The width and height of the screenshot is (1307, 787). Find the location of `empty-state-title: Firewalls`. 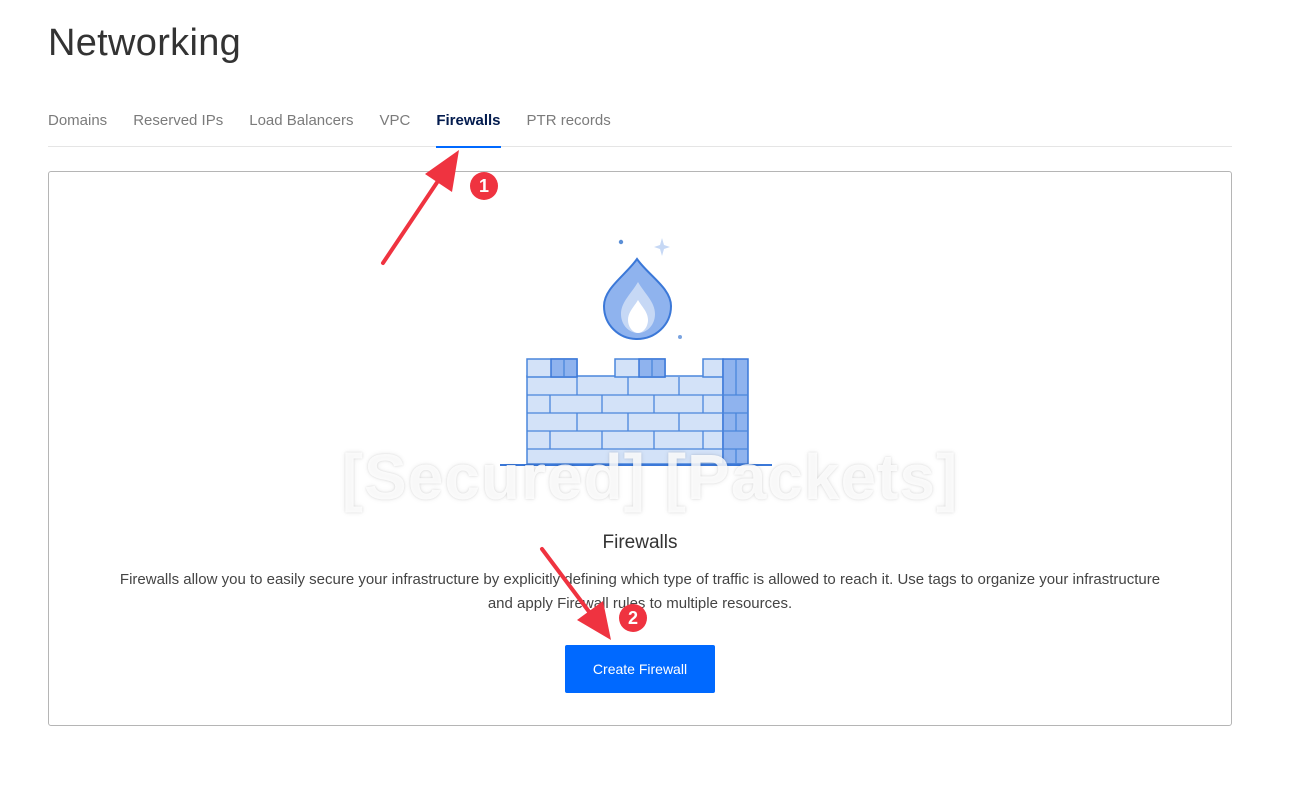

empty-state-title: Firewalls is located at coordinates (640, 542).